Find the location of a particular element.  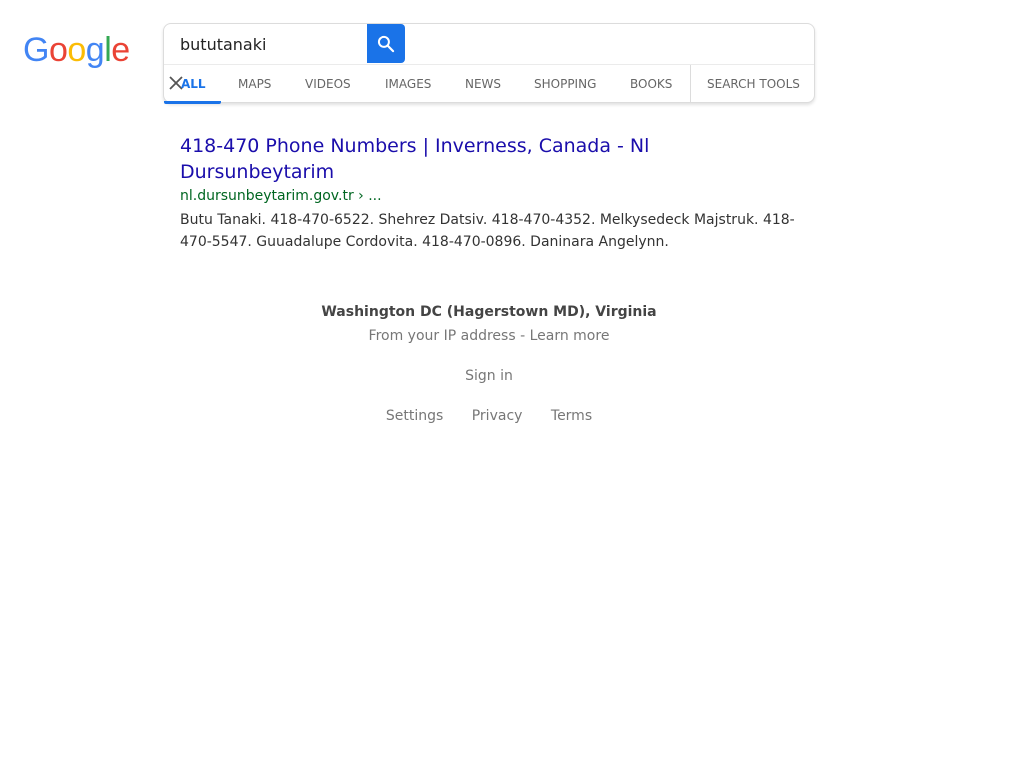

logo-letter: g is located at coordinates (95, 50).